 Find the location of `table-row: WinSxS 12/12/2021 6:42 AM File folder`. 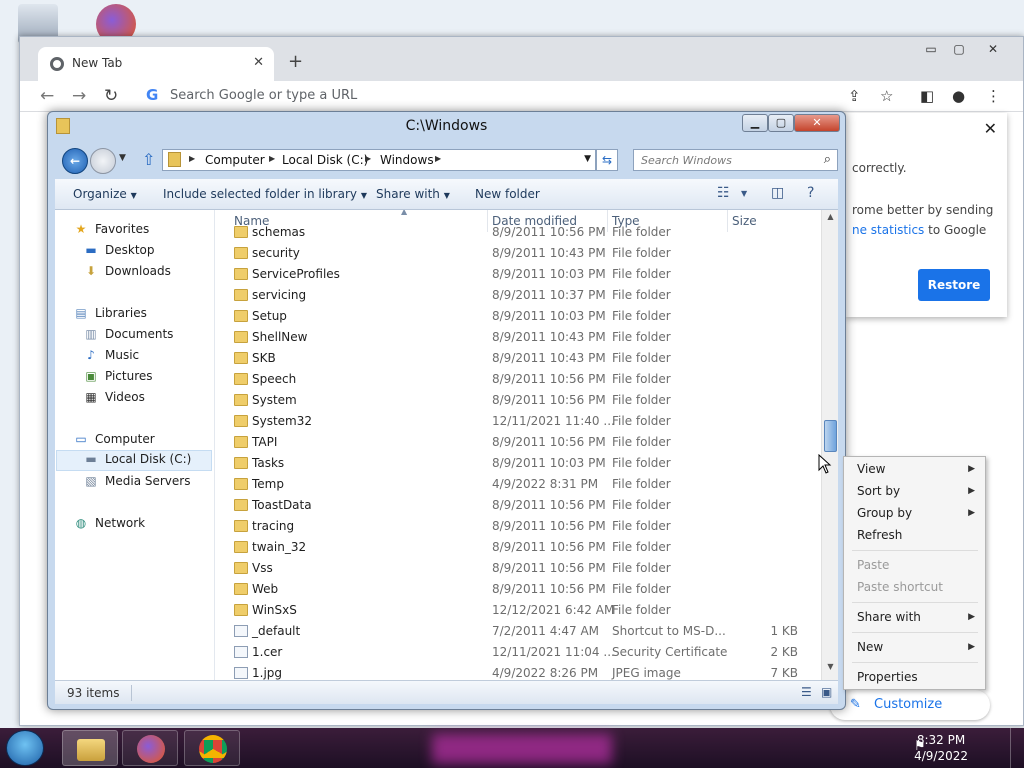

table-row: WinSxS 12/12/2021 6:42 AM File folder is located at coordinates (516, 610).